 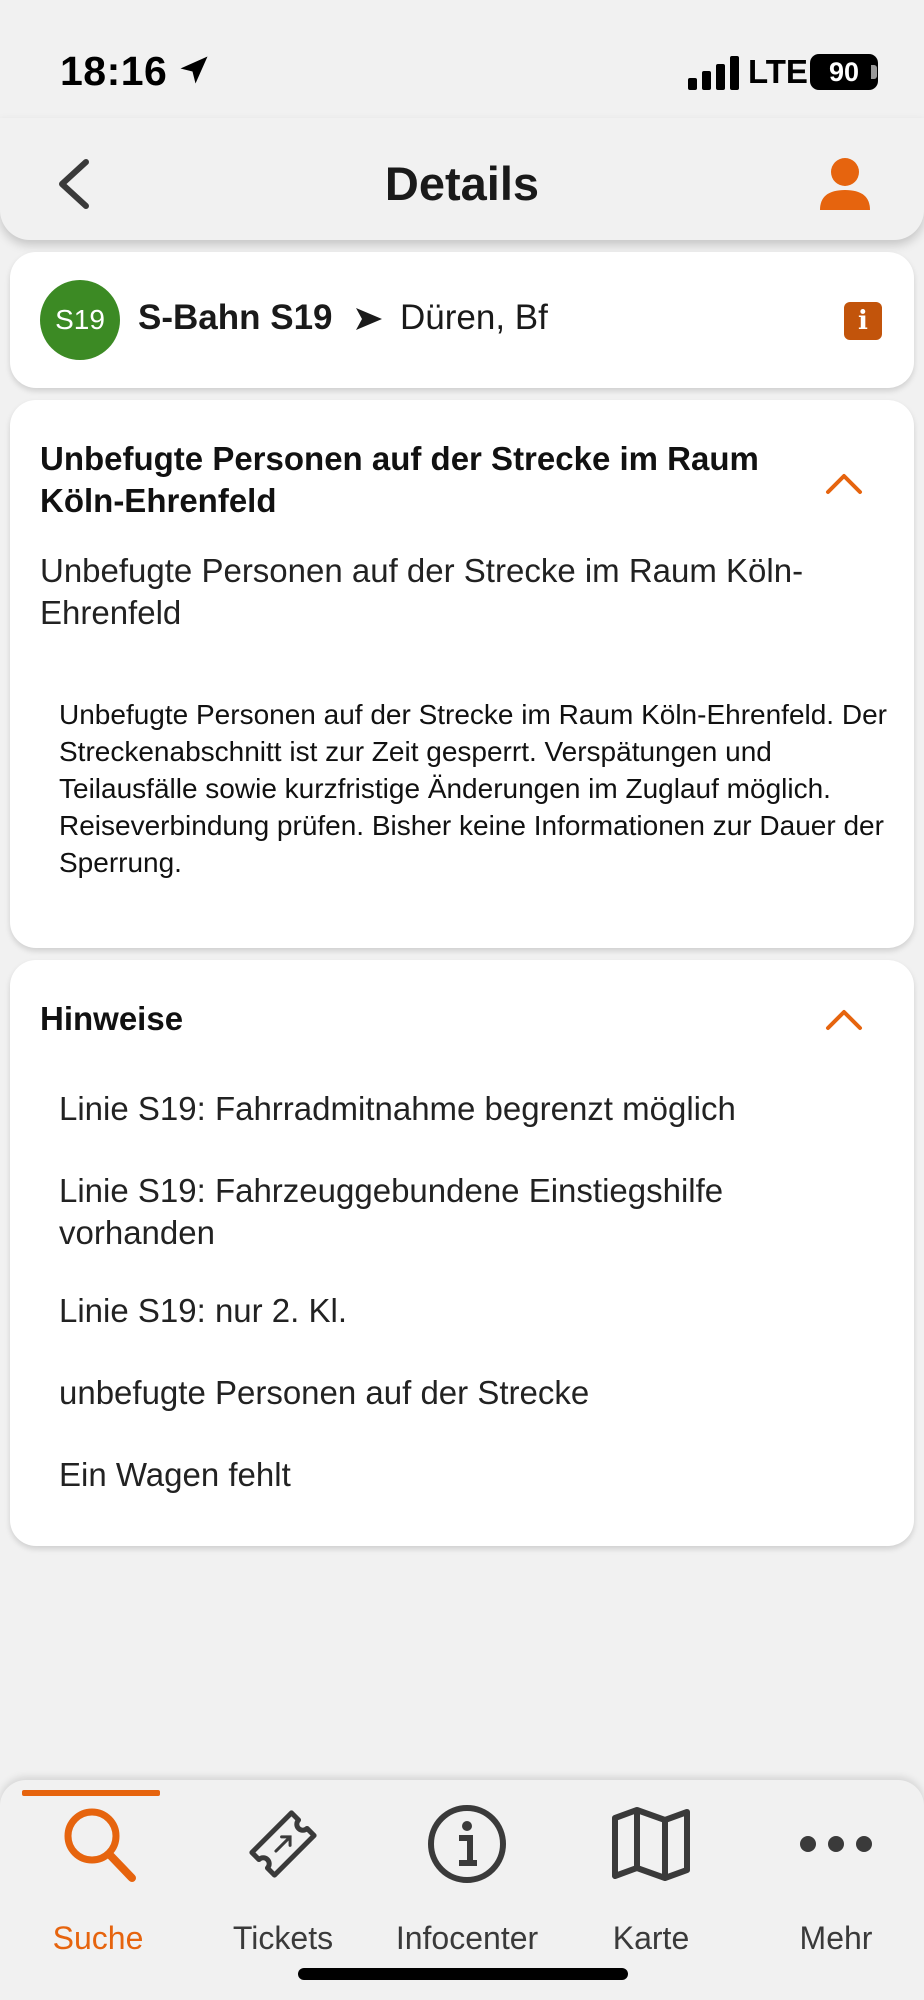 I want to click on tab-bar: Suche Tickets Infocenter Karte Mehr, so click(x=462, y=1890).